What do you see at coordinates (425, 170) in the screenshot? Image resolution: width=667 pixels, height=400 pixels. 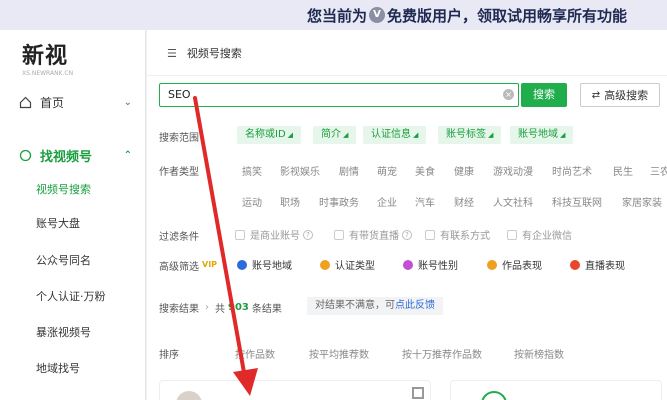 I see `category-option: 美食` at bounding box center [425, 170].